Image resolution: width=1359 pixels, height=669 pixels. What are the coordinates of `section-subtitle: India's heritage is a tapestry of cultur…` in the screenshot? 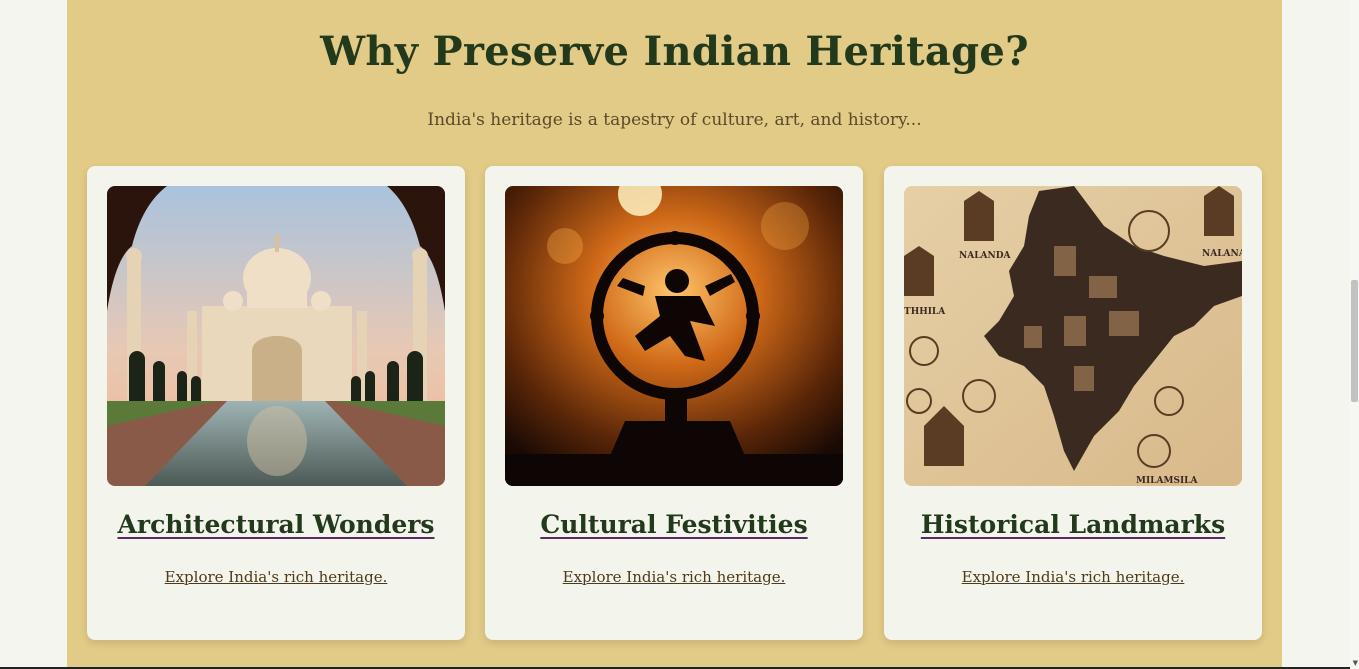 It's located at (674, 120).